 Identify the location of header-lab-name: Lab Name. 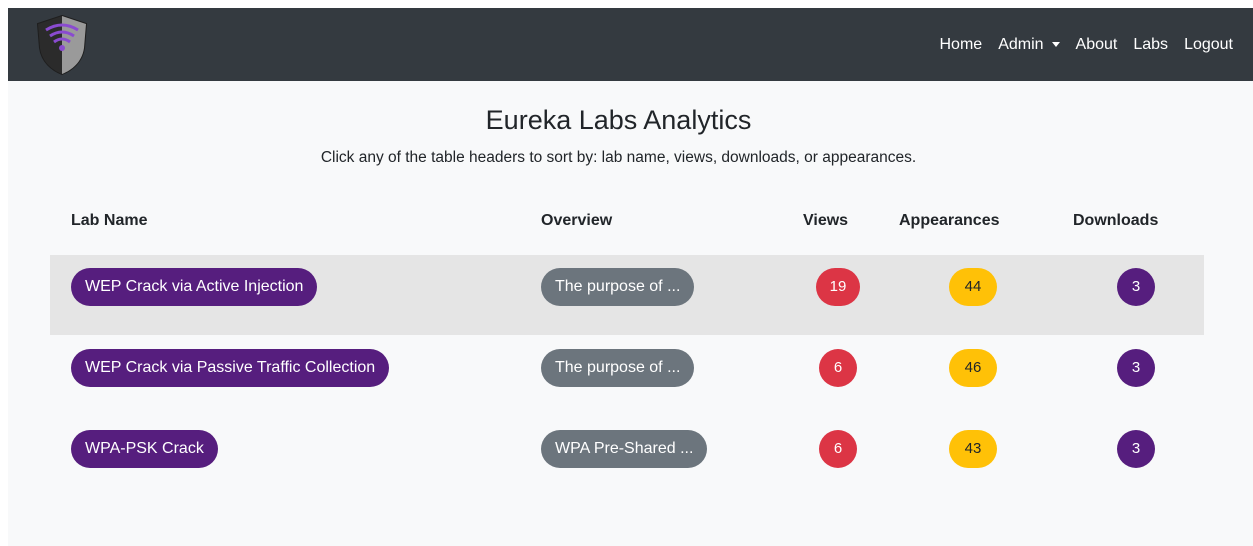
(109, 221).